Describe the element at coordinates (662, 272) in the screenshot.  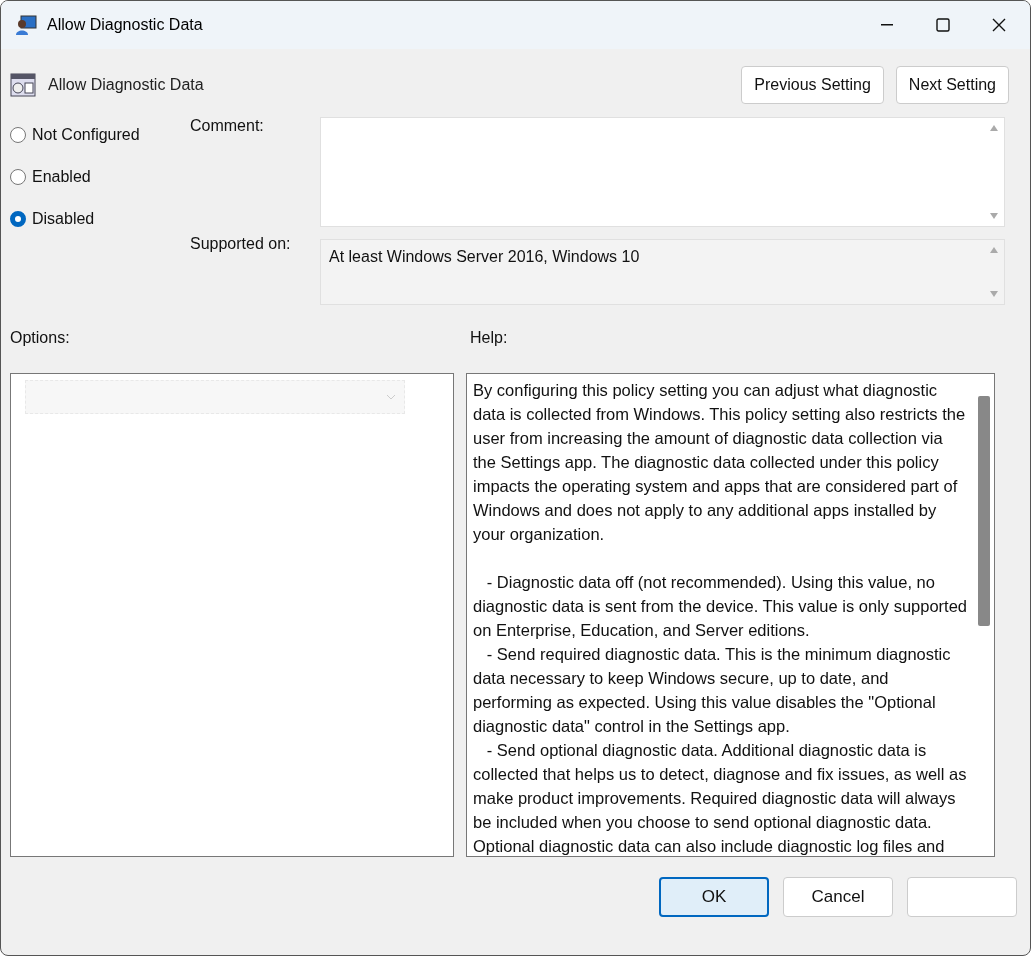
I see `supported-on-field: At least Windows Server 2016, Windows 10` at that location.